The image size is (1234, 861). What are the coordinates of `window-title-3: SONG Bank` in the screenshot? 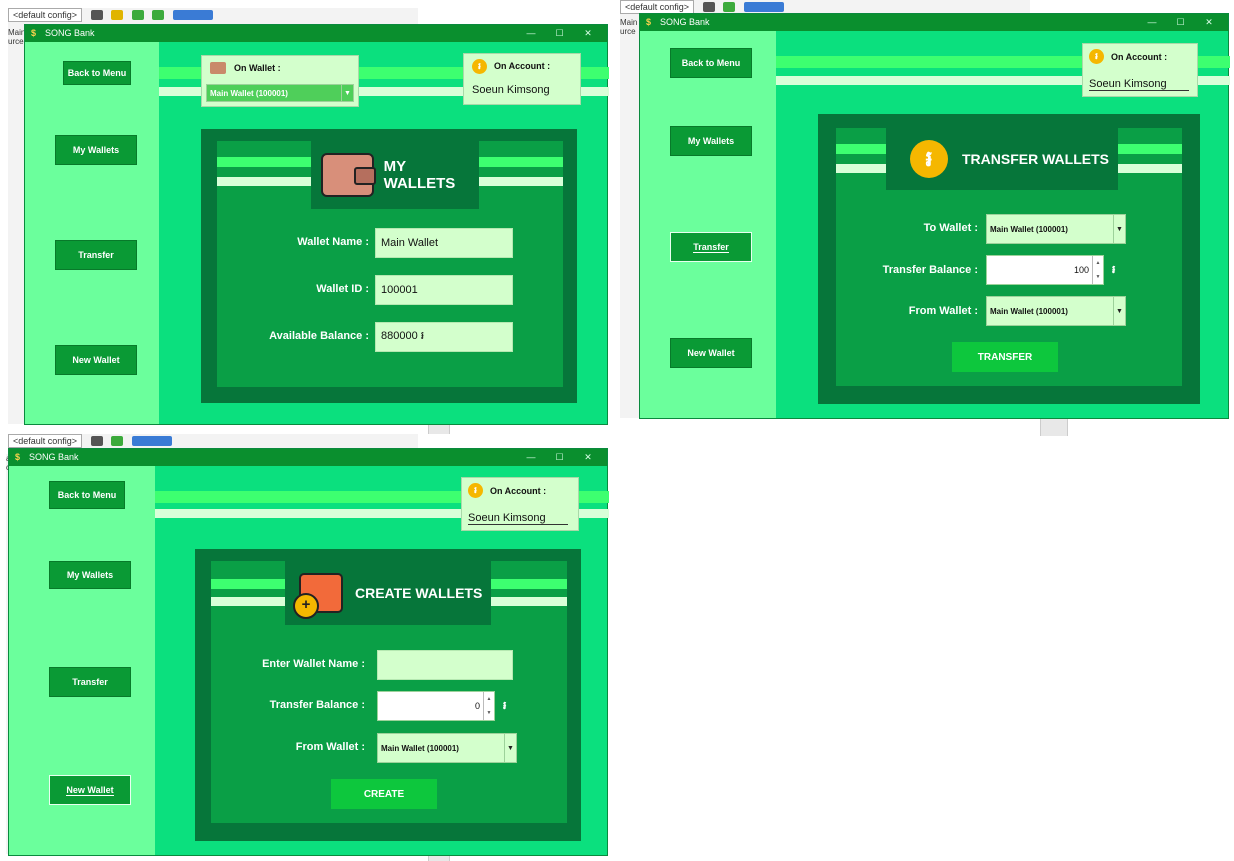 It's located at (54, 457).